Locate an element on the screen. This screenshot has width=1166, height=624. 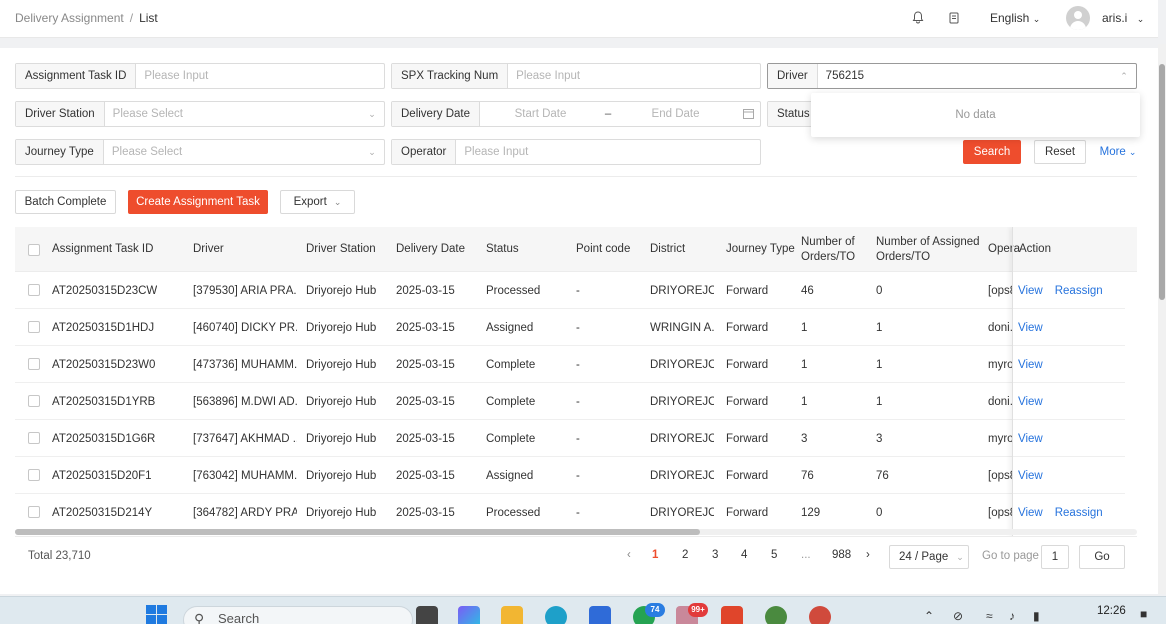
start-date-input: Start Date is located at coordinates (540, 114).